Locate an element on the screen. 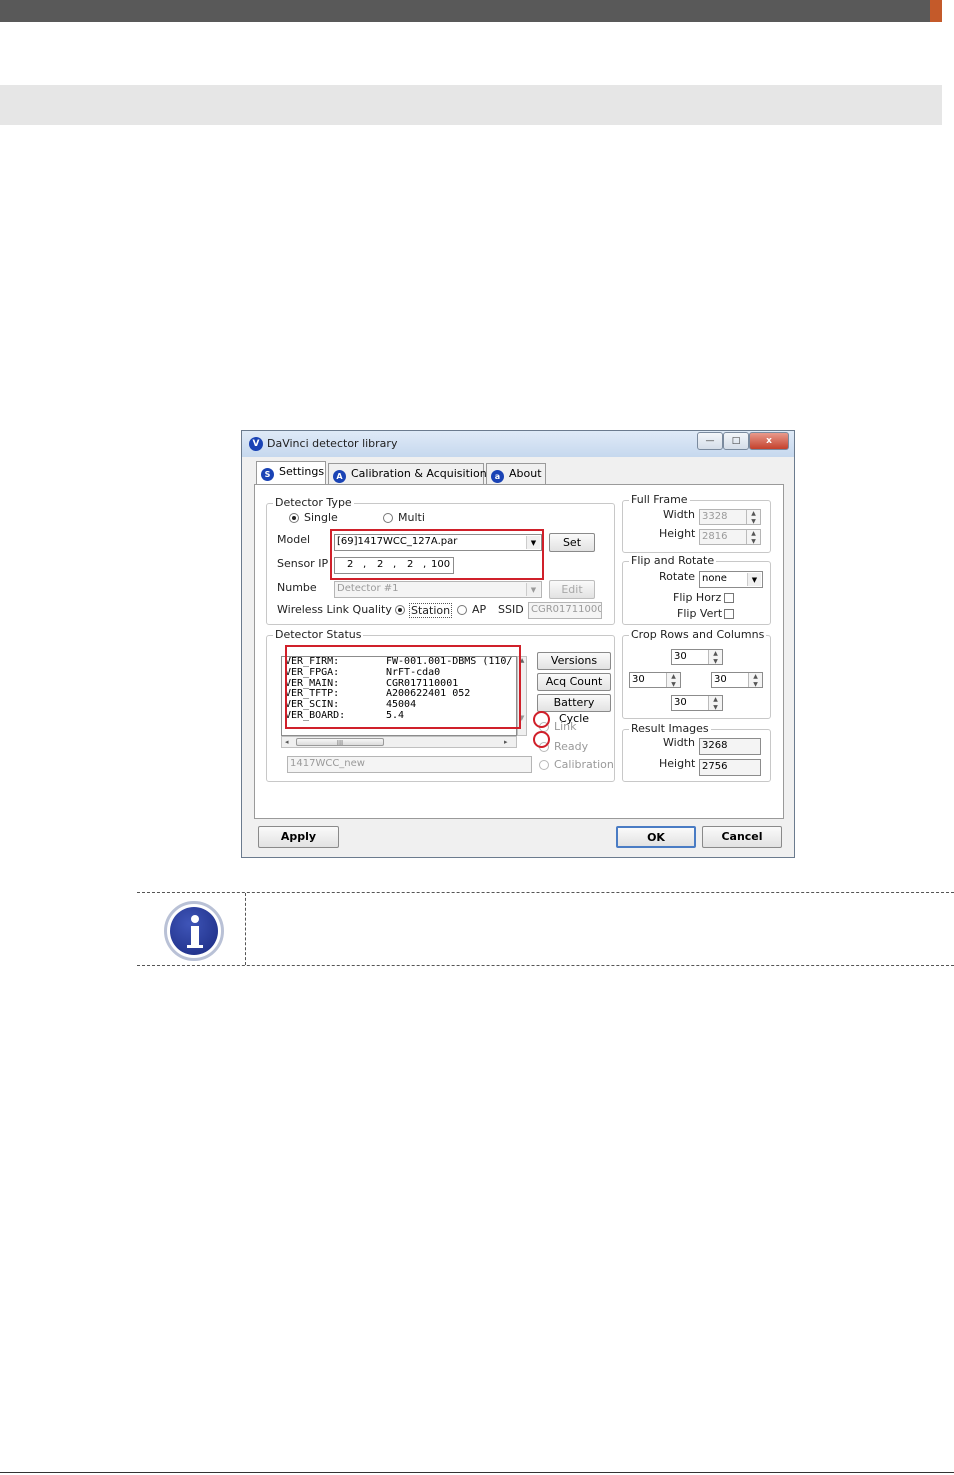 This screenshot has height=1475, width=954. sensor-ip-label: Sensor IP is located at coordinates (303, 563).